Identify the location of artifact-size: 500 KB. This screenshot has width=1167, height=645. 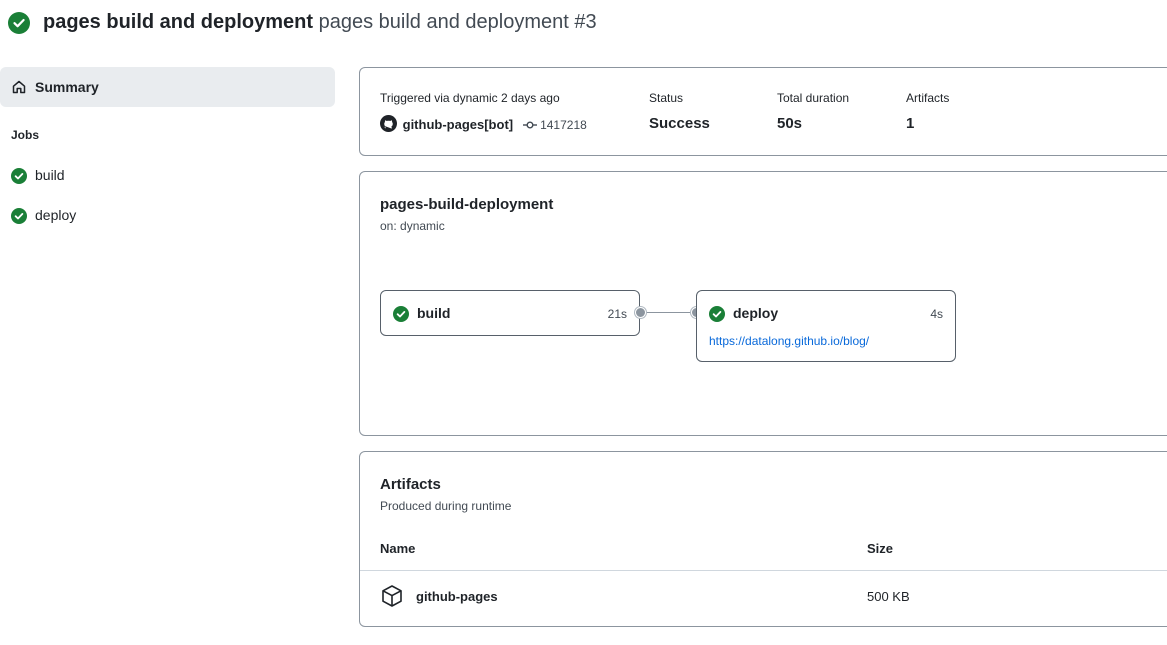
(888, 596).